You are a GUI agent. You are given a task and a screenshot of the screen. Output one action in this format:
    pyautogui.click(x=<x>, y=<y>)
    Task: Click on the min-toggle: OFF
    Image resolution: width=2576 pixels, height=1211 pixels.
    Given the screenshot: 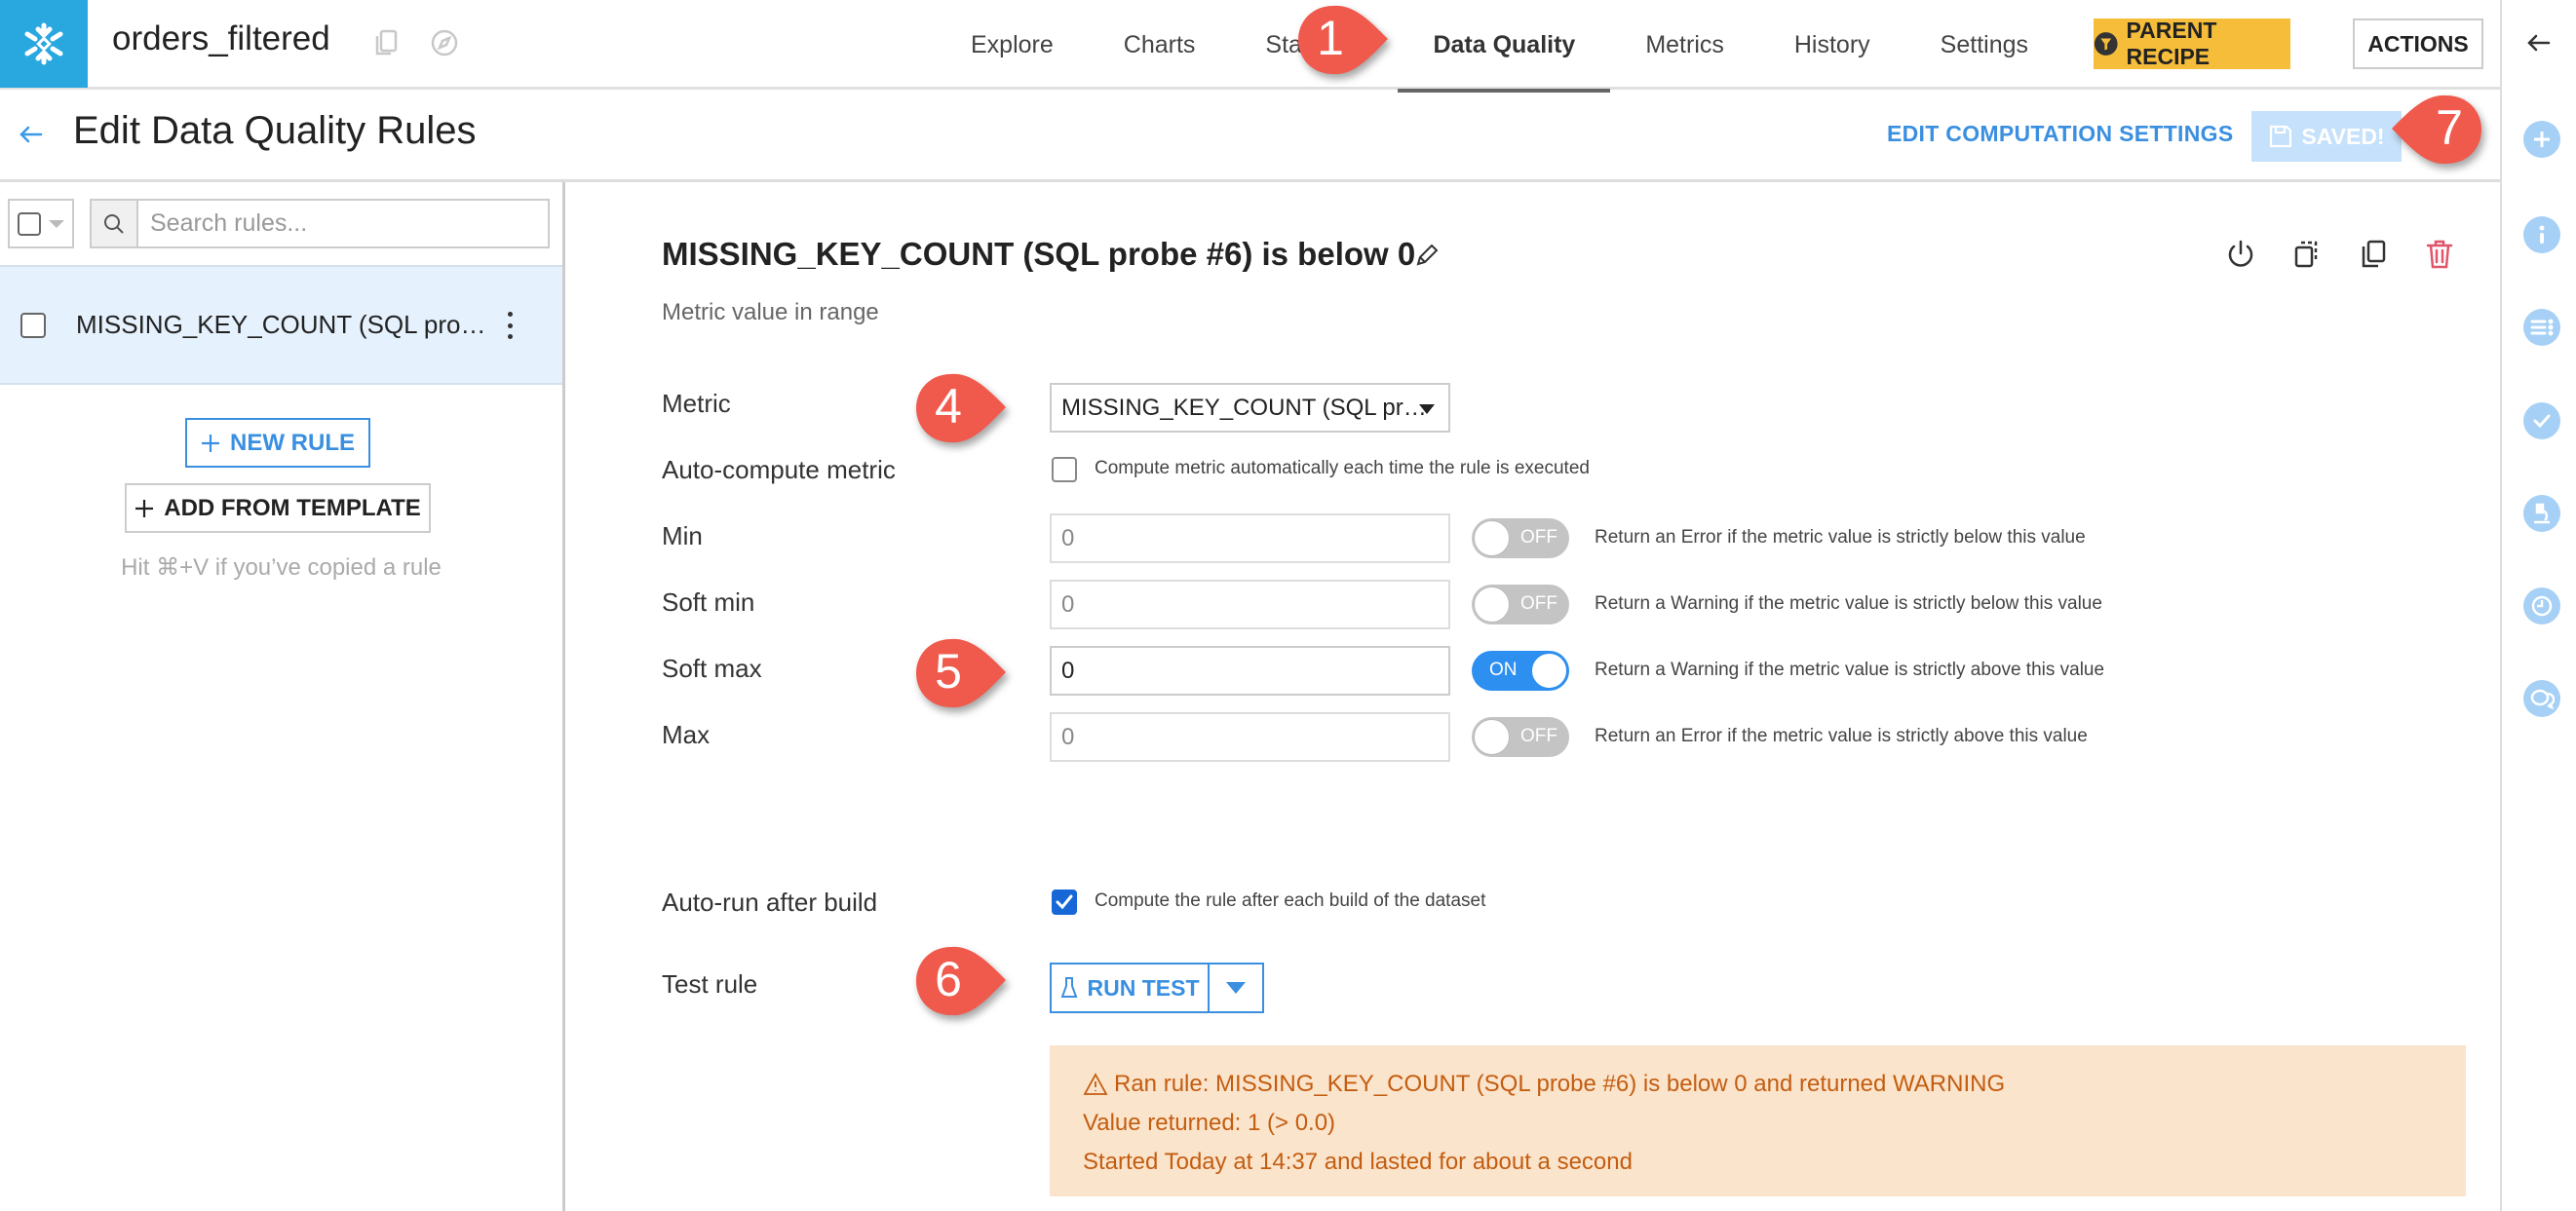 What is the action you would take?
    pyautogui.click(x=1520, y=538)
    